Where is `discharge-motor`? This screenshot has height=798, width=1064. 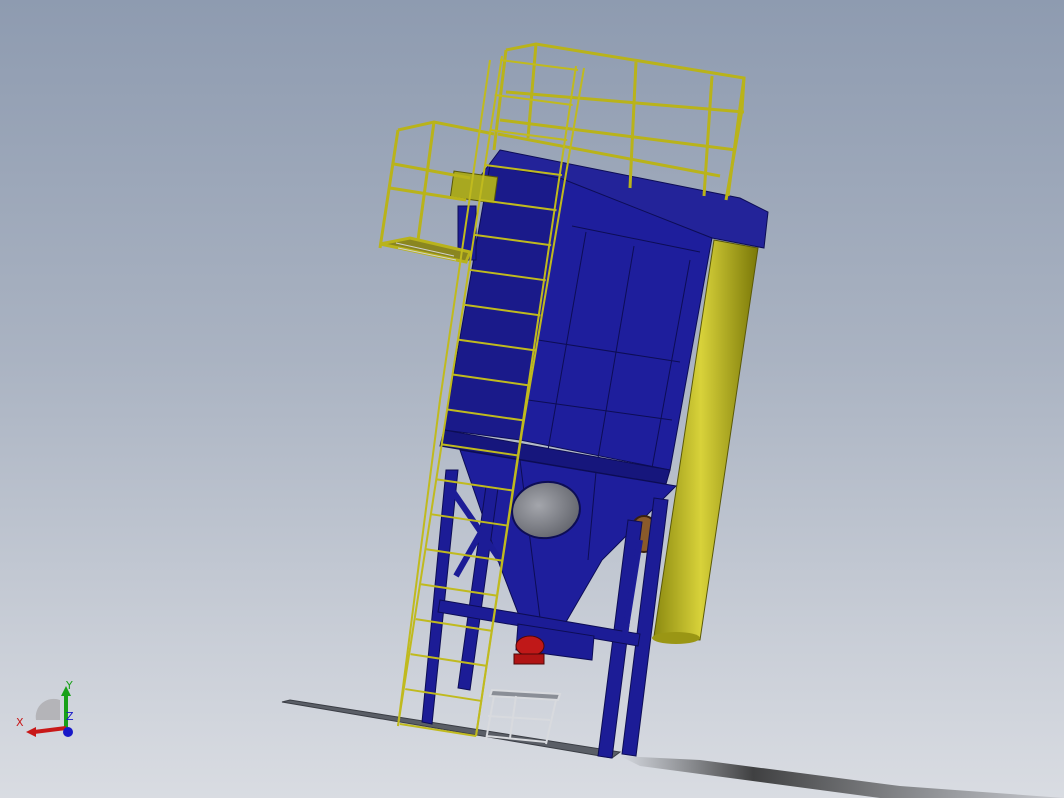
discharge-motor is located at coordinates (529, 650).